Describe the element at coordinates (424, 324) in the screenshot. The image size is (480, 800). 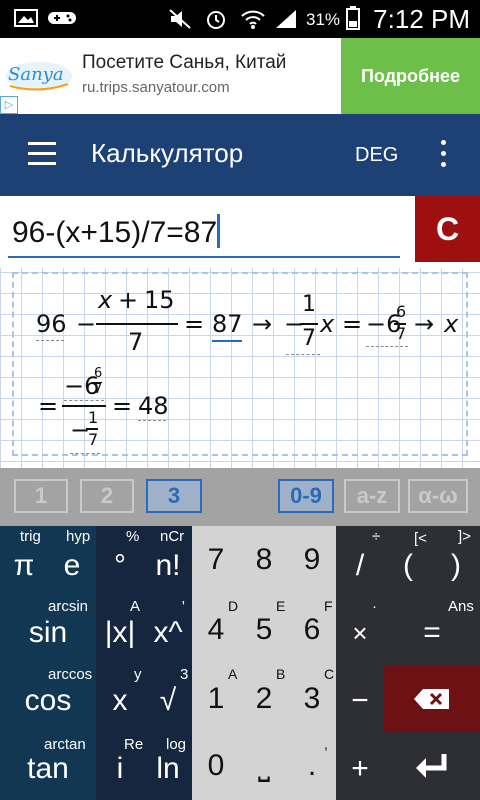
I see `arrow-2: →` at that location.